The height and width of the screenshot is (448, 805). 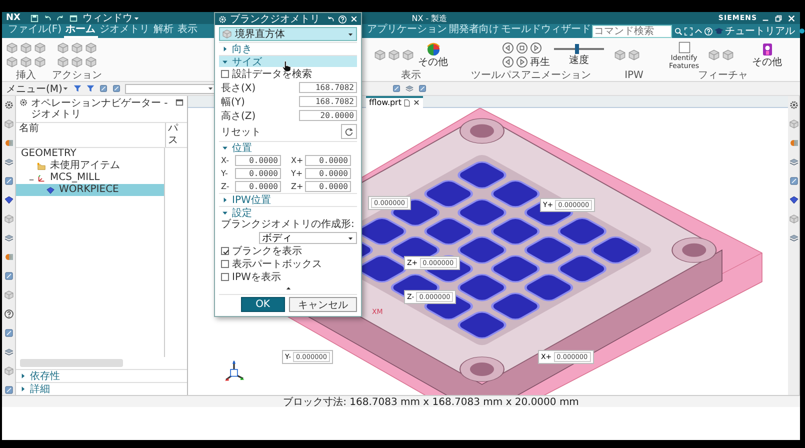 What do you see at coordinates (267, 251) in the screenshot?
I see `checkbox-label: ブランクを表示` at bounding box center [267, 251].